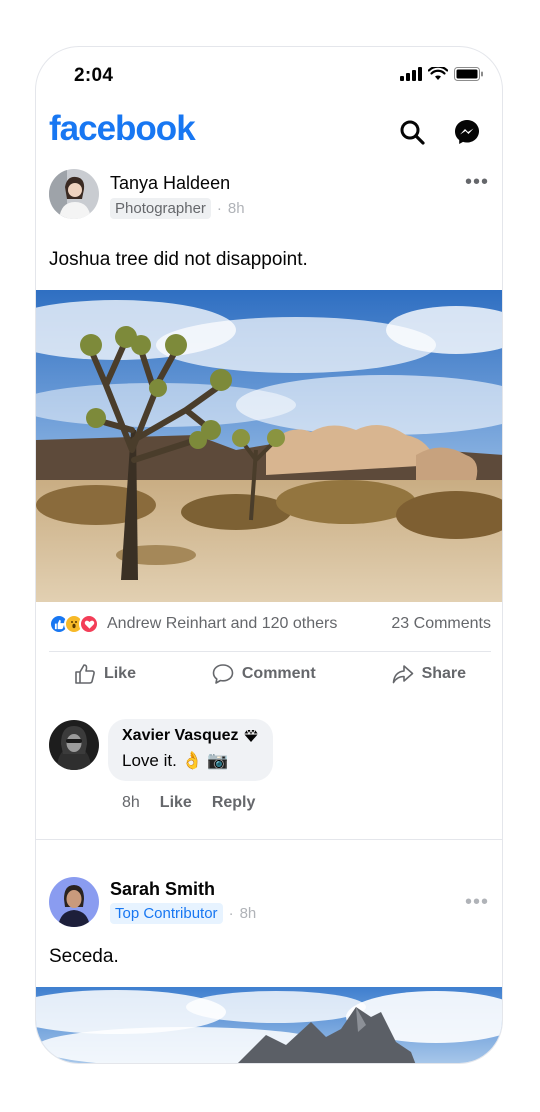 The image size is (540, 1112). Describe the element at coordinates (441, 624) in the screenshot. I see `comments-count: 23 Comments` at that location.